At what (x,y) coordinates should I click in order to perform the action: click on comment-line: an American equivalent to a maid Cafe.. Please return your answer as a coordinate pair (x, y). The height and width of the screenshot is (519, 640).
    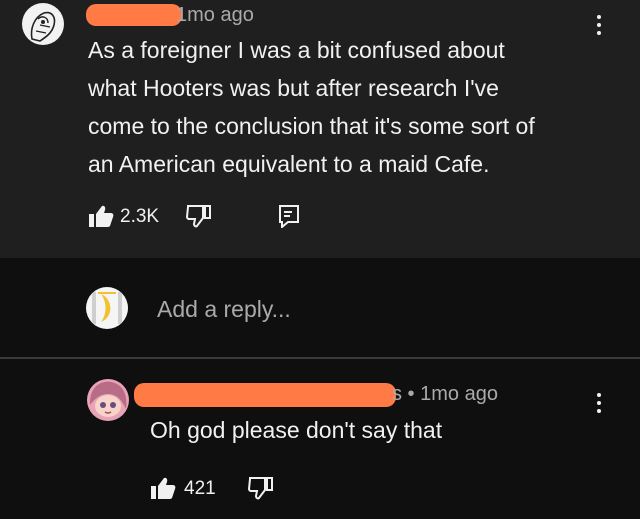
    Looking at the image, I should click on (289, 164).